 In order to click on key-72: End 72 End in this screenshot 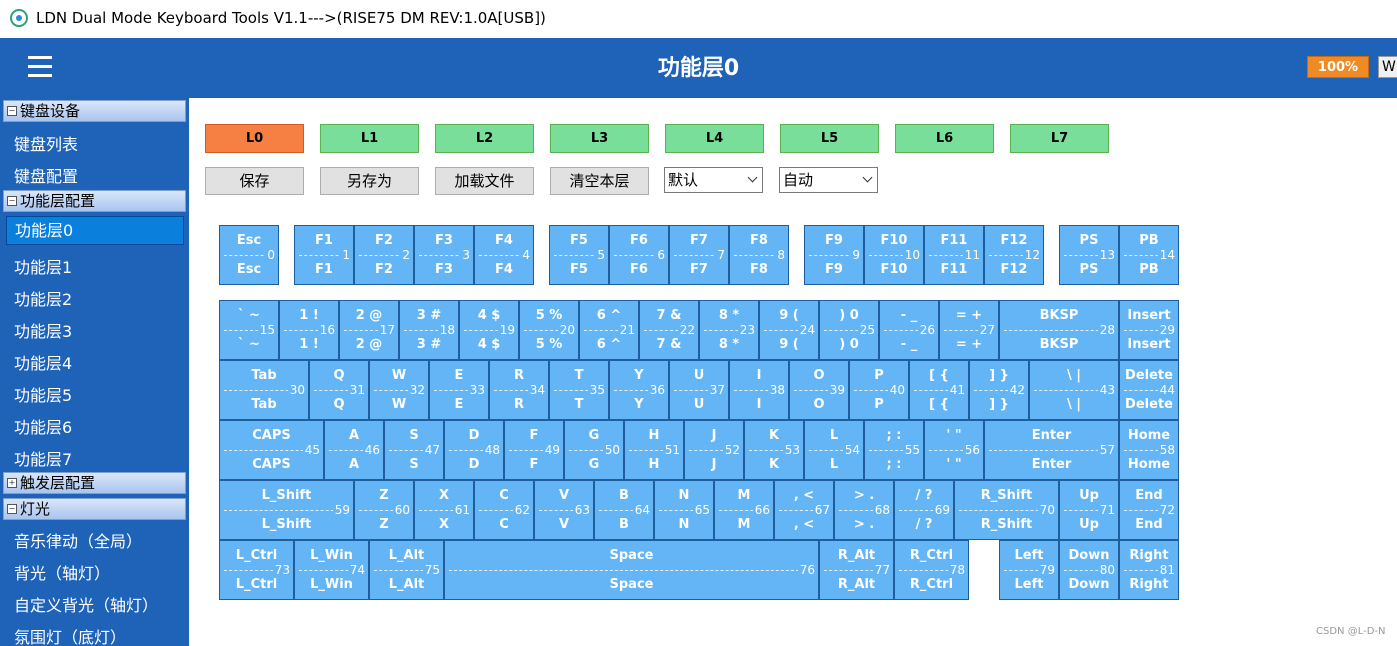, I will do `click(1149, 510)`.